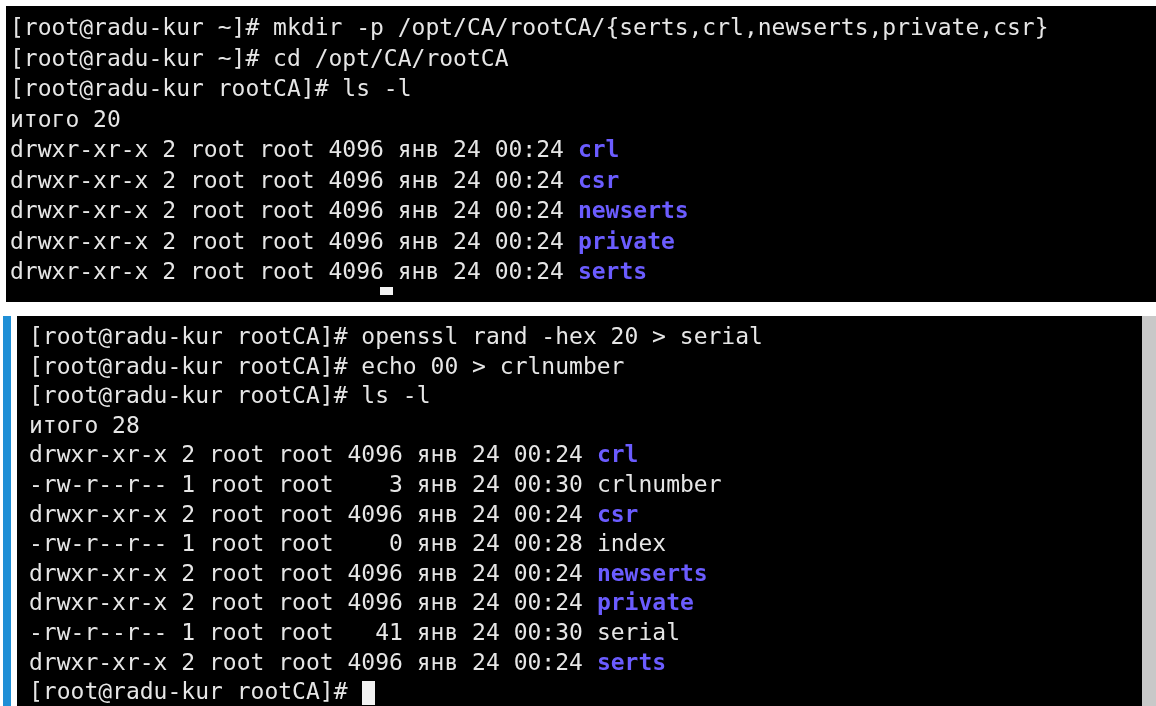 This screenshot has height=706, width=1156. I want to click on file-listing-details: -rw-r--r-- 1 root root 3 янв 24 00:30, so click(306, 483).